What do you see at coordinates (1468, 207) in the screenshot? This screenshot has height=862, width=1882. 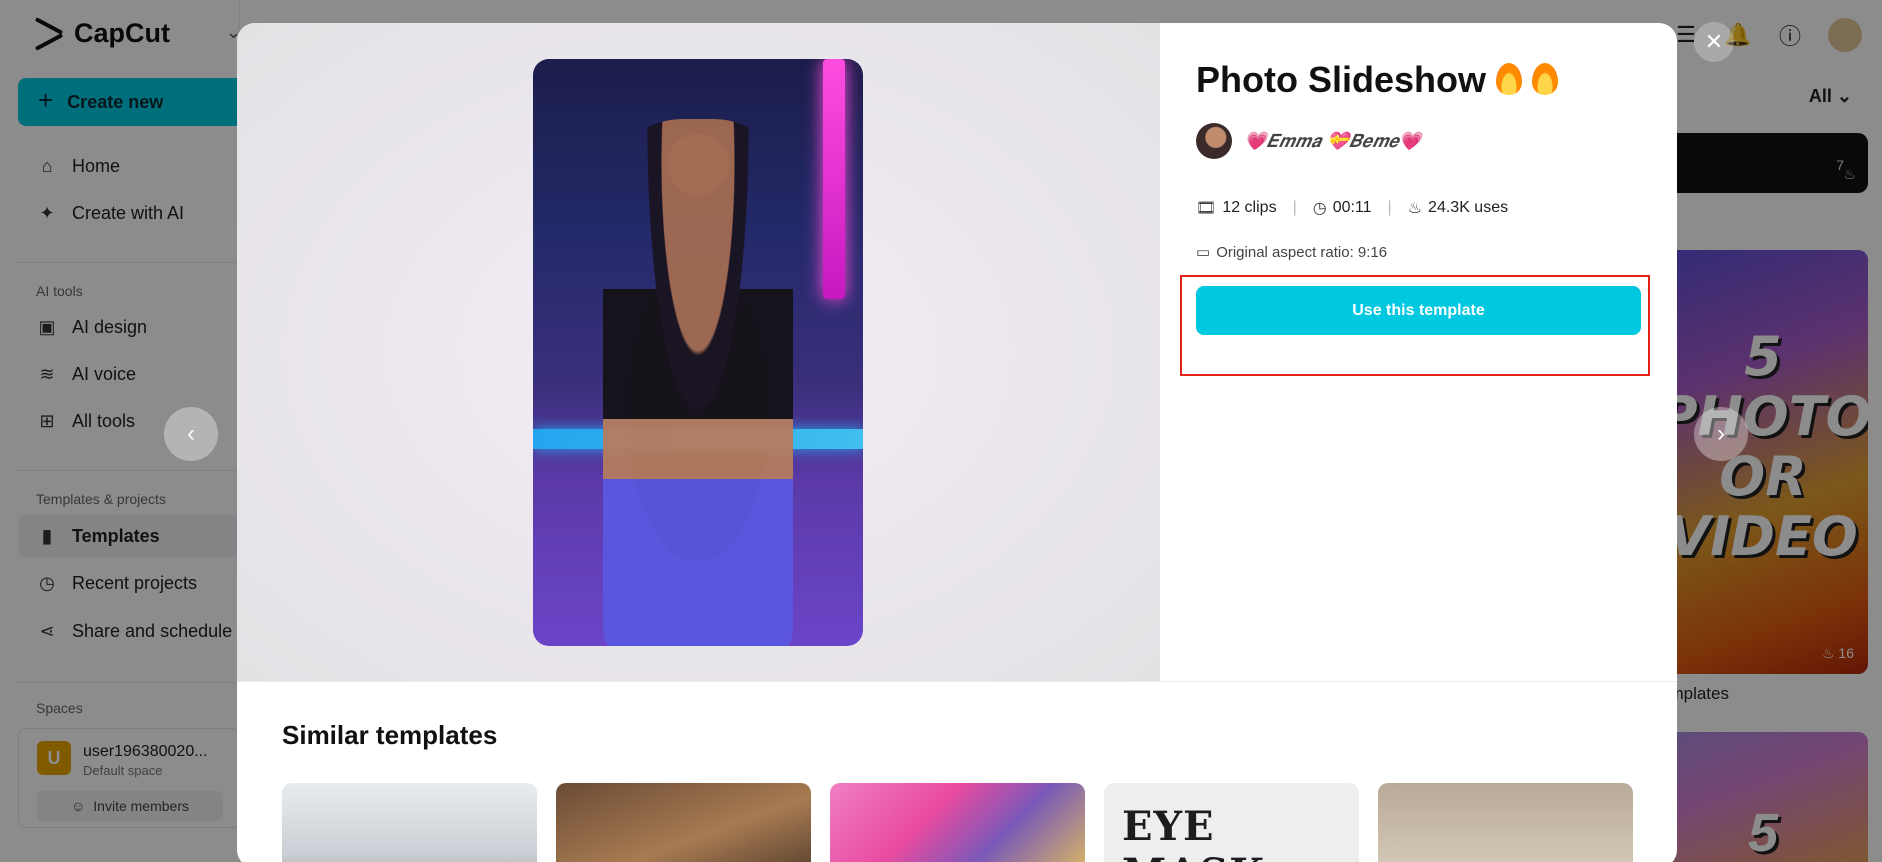 I see `uses-count: 24.3K uses` at bounding box center [1468, 207].